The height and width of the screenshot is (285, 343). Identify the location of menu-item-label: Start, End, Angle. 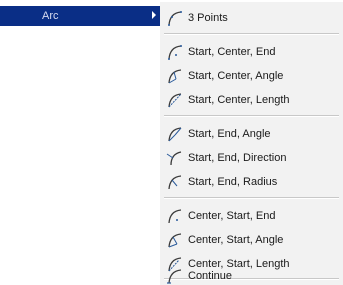
(229, 134).